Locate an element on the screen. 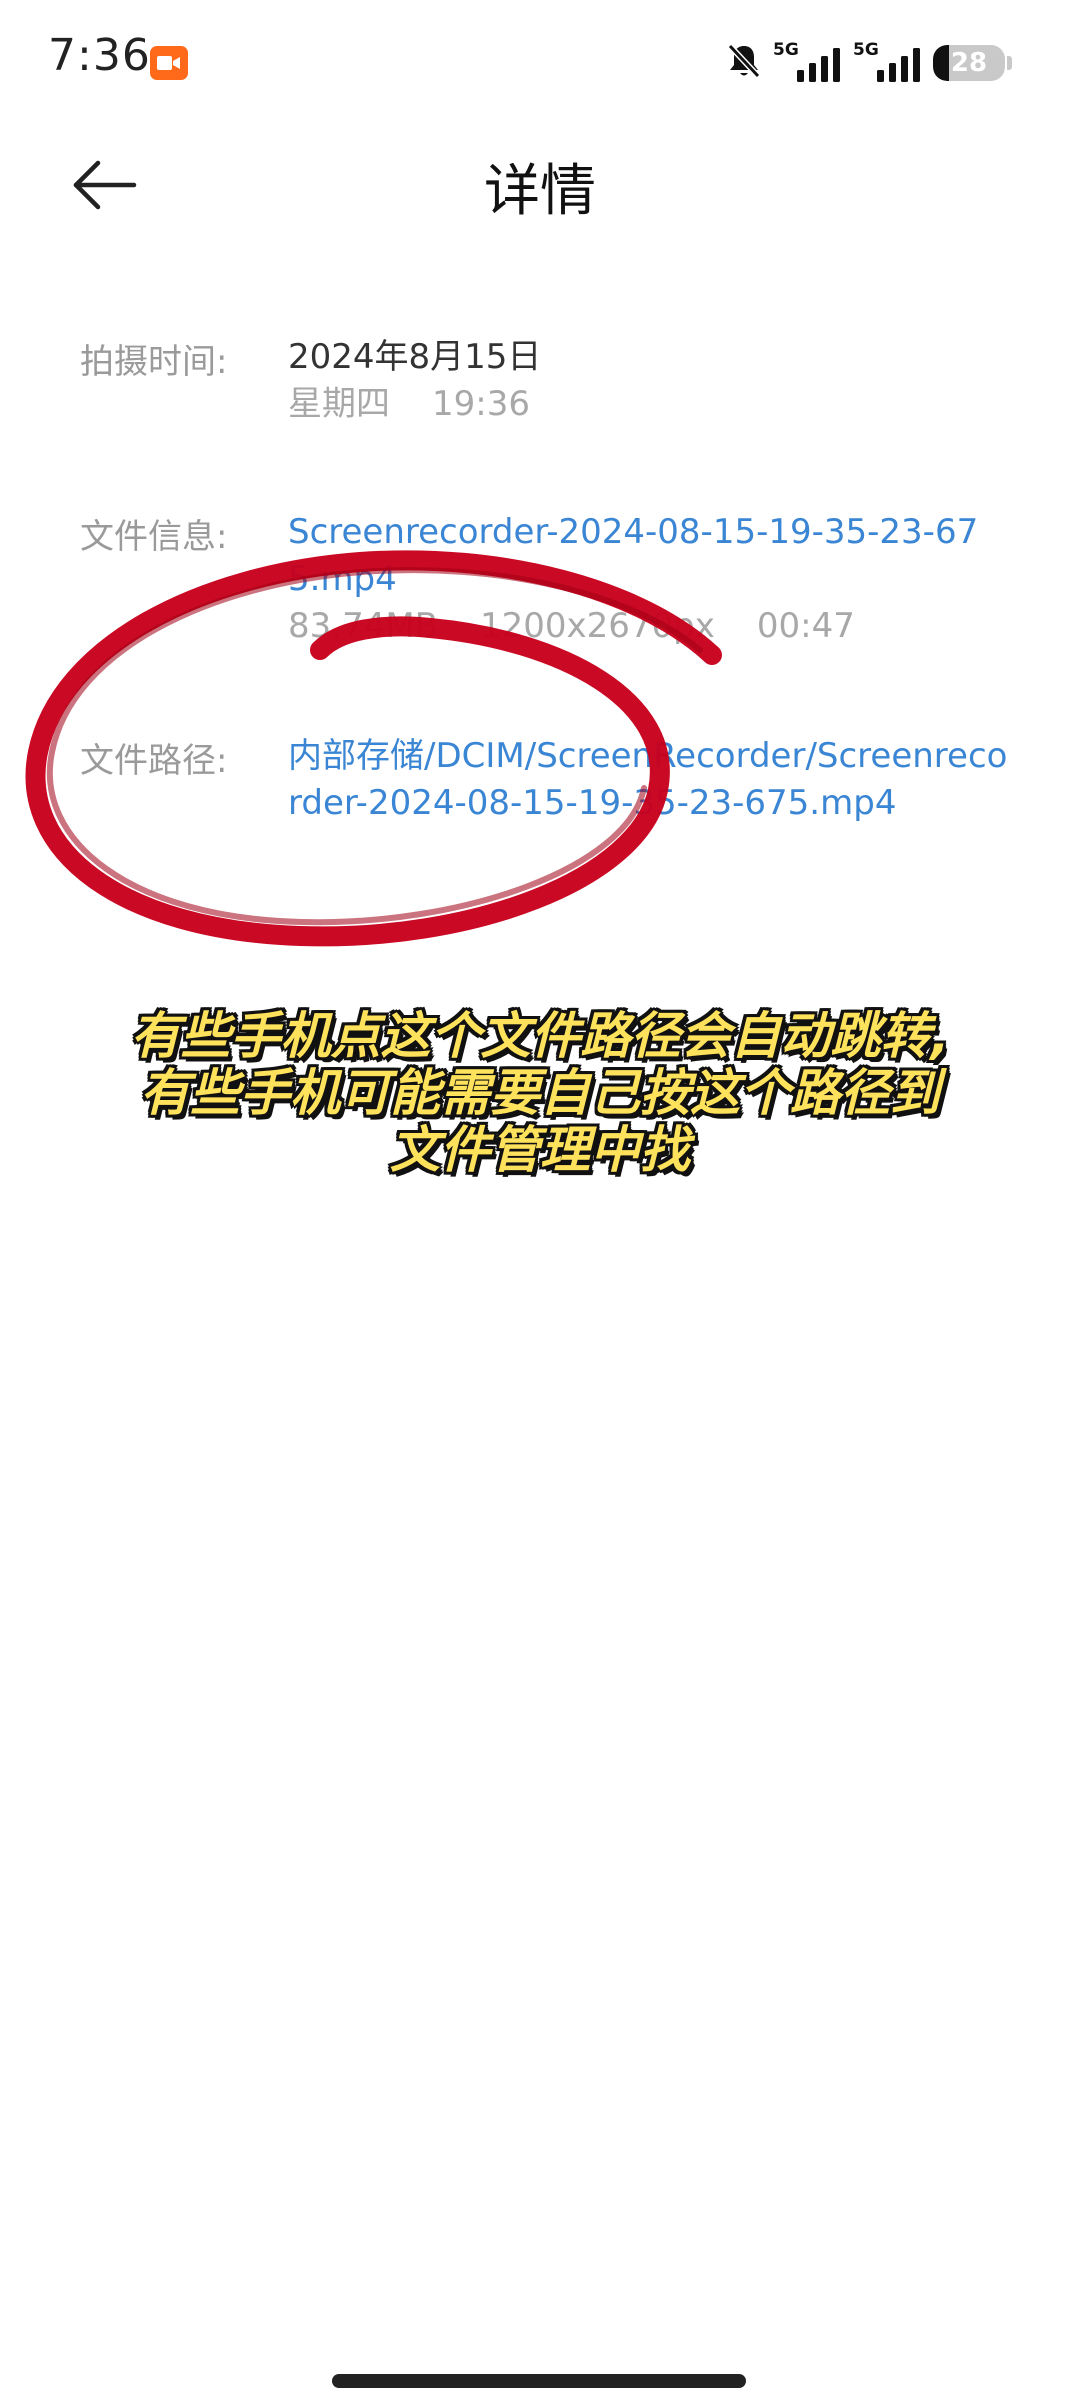 The height and width of the screenshot is (2403, 1080). file-info-label: 文件信息: is located at coordinates (154, 537).